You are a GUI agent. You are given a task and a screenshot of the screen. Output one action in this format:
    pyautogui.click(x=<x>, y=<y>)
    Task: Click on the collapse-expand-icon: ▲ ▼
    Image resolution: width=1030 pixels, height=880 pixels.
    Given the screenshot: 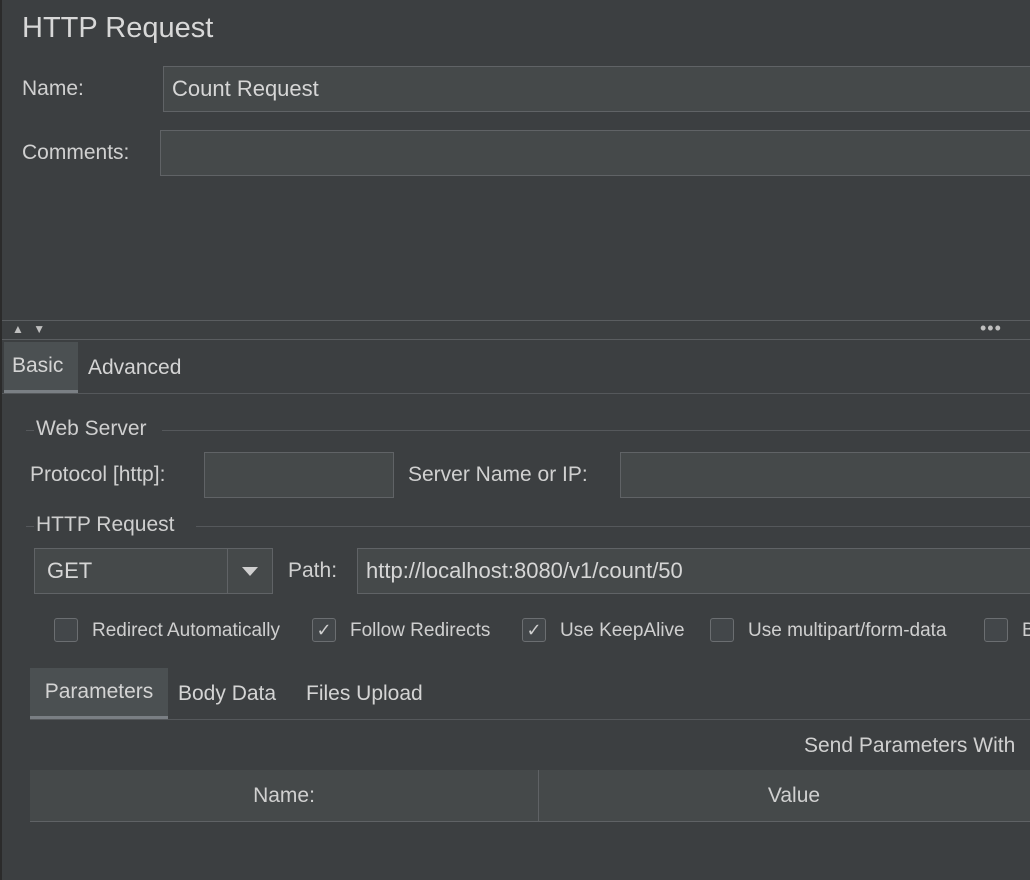 What is the action you would take?
    pyautogui.click(x=30, y=329)
    